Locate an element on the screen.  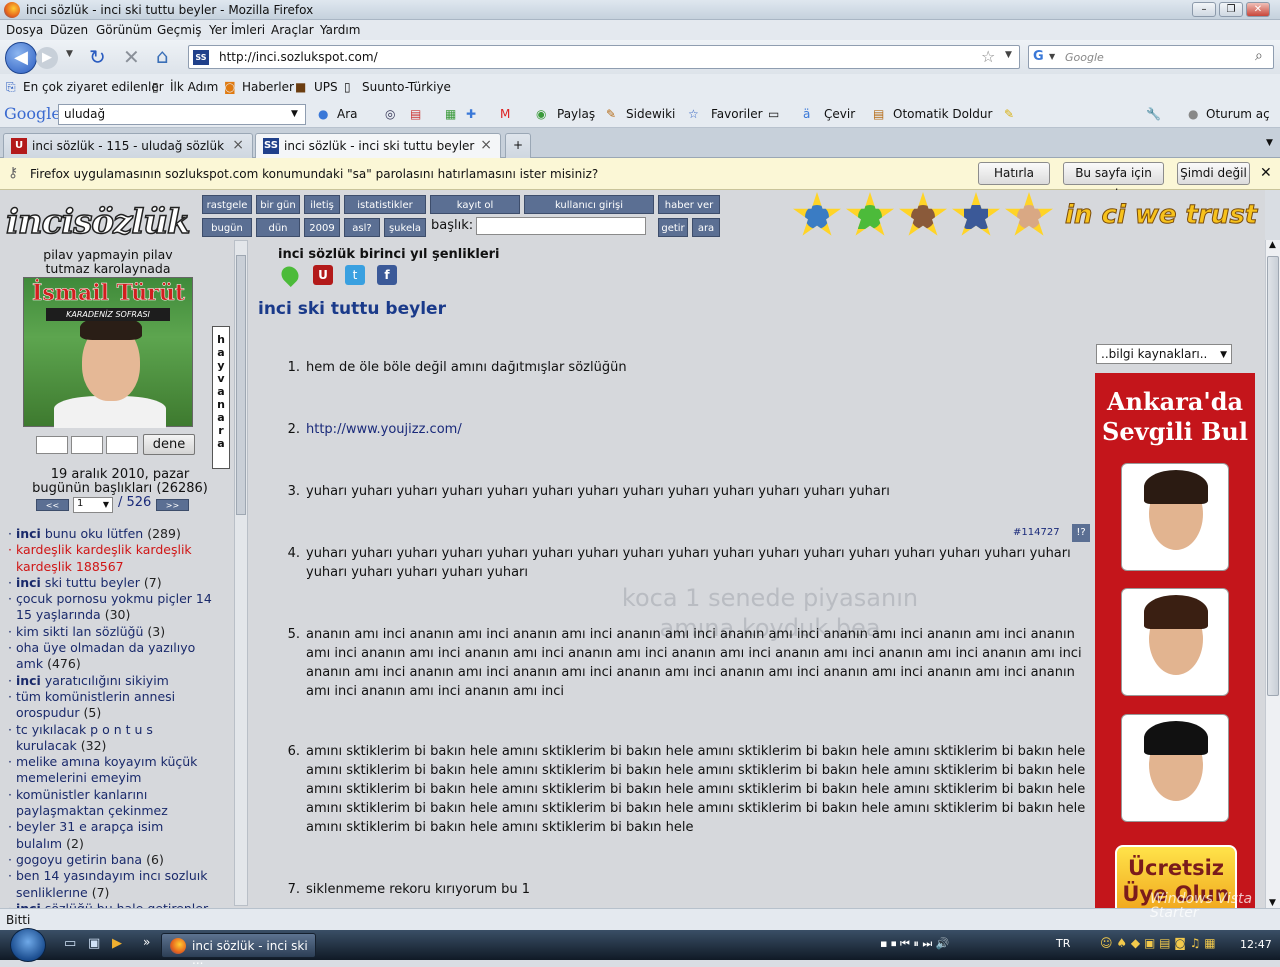
google-oturum-ac-button: Oturum aç is located at coordinates (1238, 114).